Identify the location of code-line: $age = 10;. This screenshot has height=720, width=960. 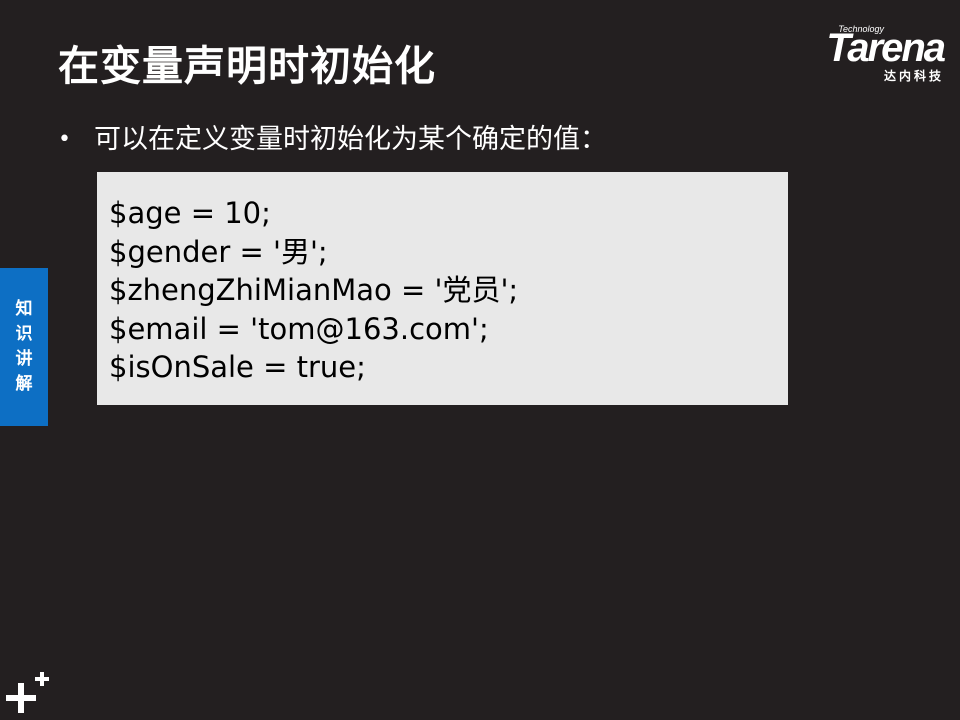
(190, 213).